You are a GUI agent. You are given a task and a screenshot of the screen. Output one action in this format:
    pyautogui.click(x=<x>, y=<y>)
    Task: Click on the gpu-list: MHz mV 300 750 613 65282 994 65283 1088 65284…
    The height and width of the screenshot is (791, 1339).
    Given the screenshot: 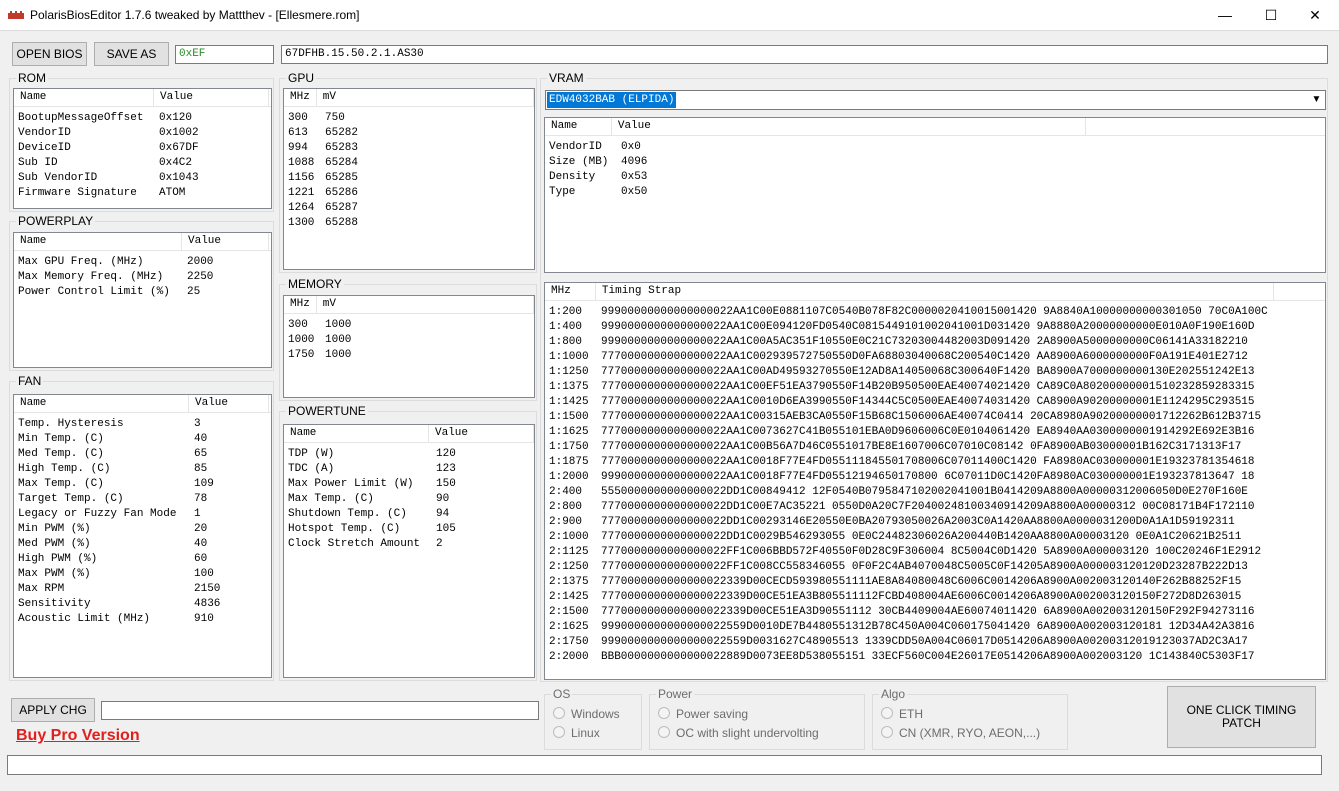 What is the action you would take?
    pyautogui.click(x=409, y=179)
    